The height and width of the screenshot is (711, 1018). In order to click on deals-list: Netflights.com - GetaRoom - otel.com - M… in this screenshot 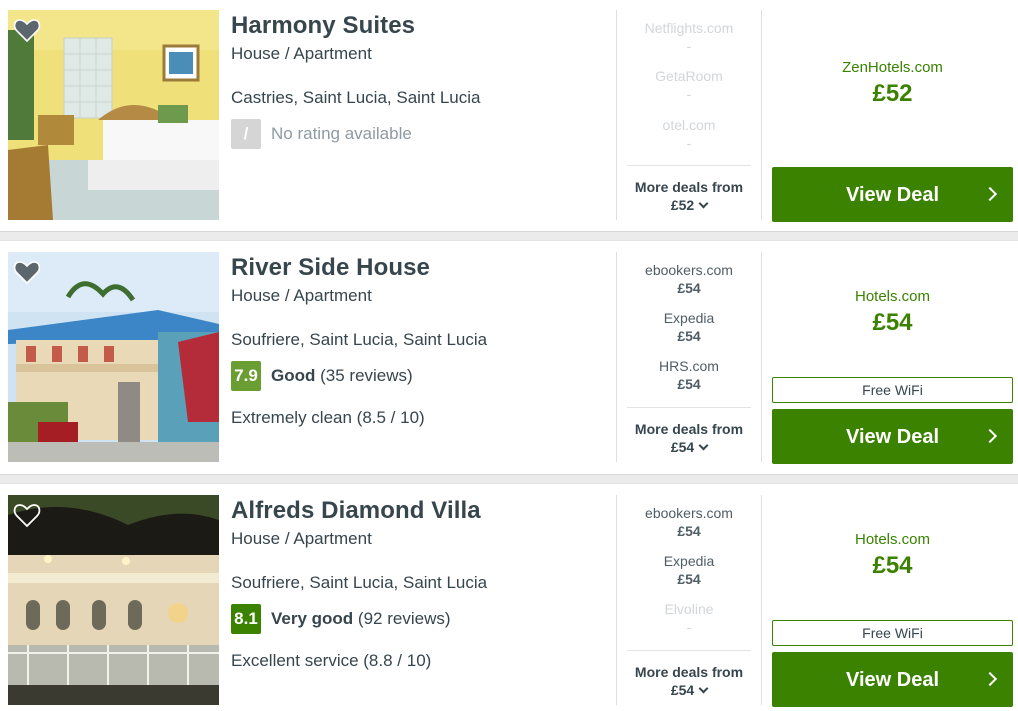, I will do `click(689, 115)`.